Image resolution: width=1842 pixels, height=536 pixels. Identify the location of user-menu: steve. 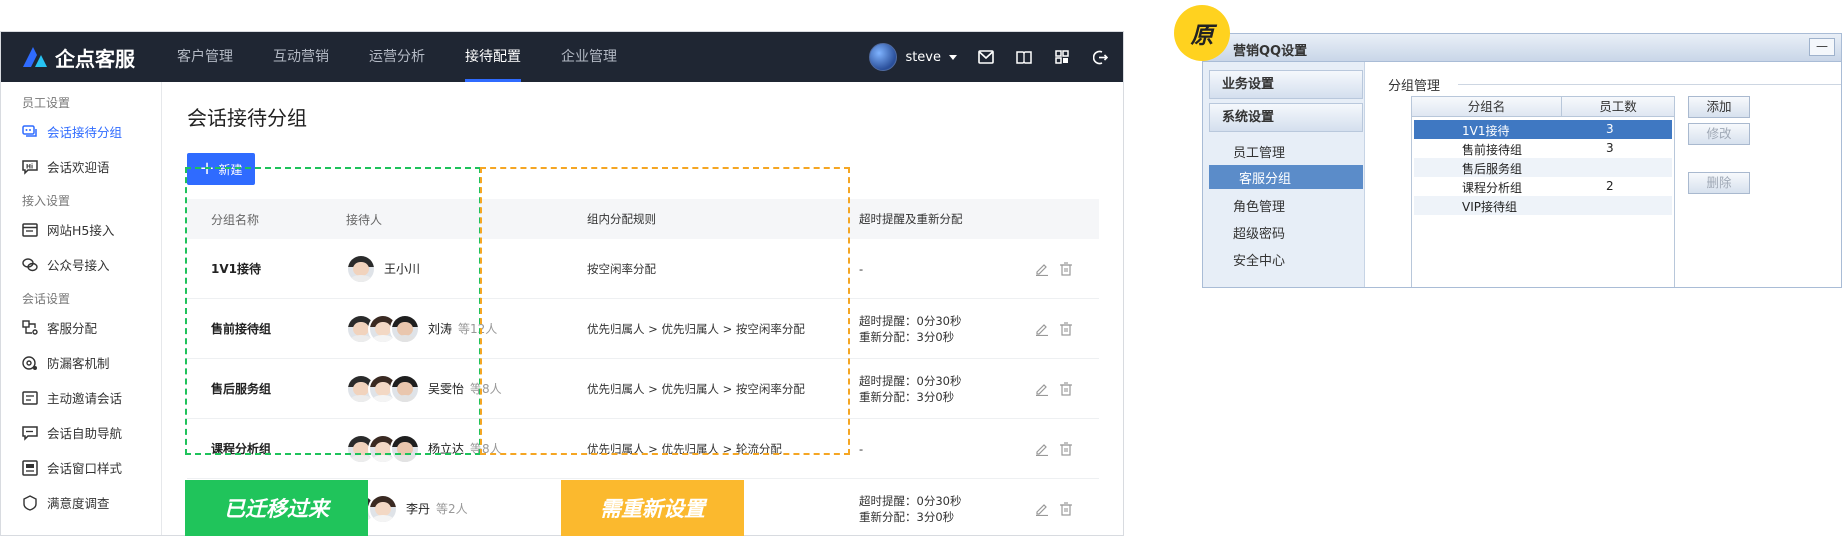
(913, 57).